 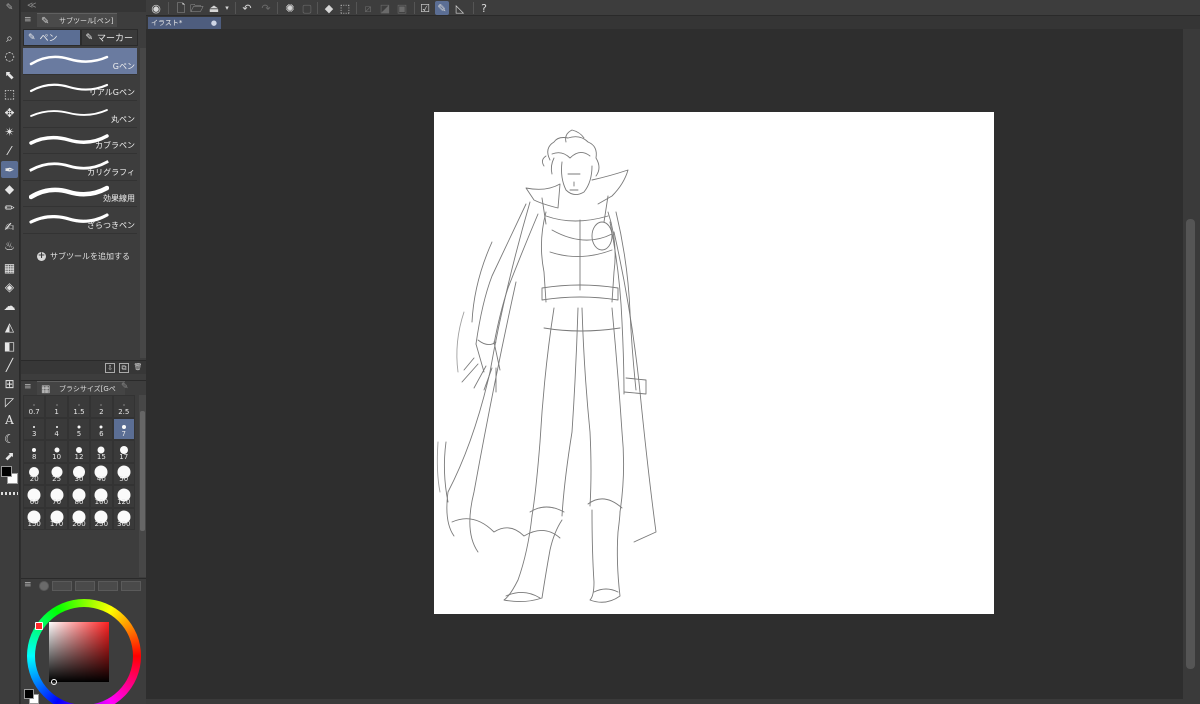 I want to click on transparent-color-icon, so click(x=9, y=493).